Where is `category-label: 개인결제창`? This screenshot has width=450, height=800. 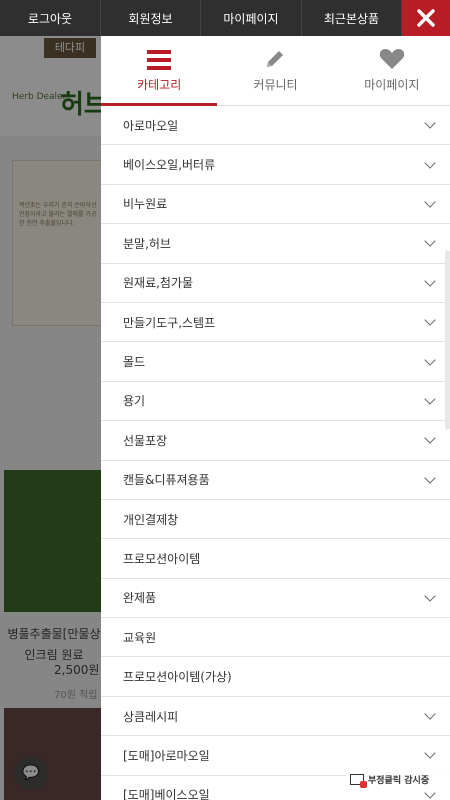 category-label: 개인결제창 is located at coordinates (151, 519).